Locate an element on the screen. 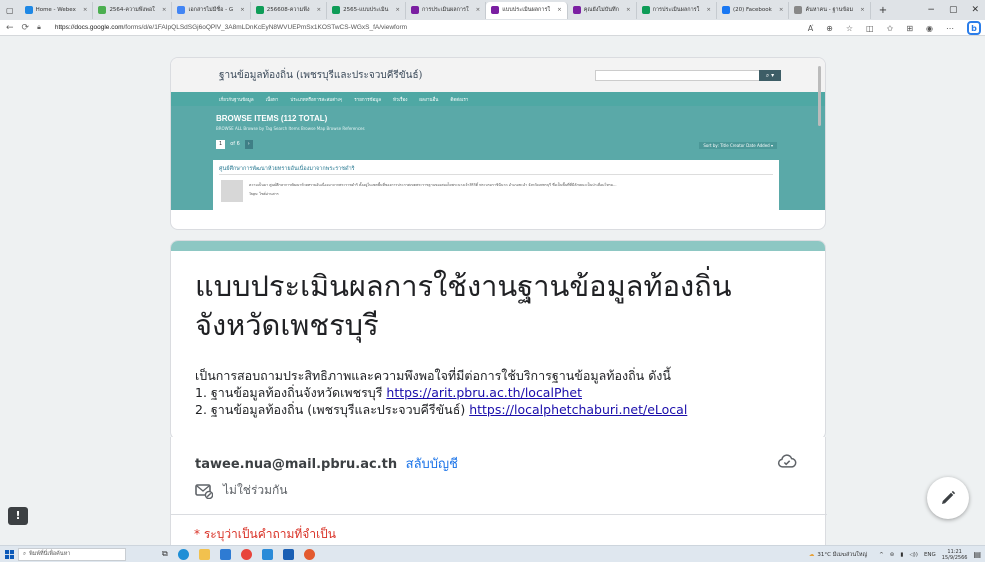 The height and width of the screenshot is (562, 985). app-icon is located at coordinates (309, 554).